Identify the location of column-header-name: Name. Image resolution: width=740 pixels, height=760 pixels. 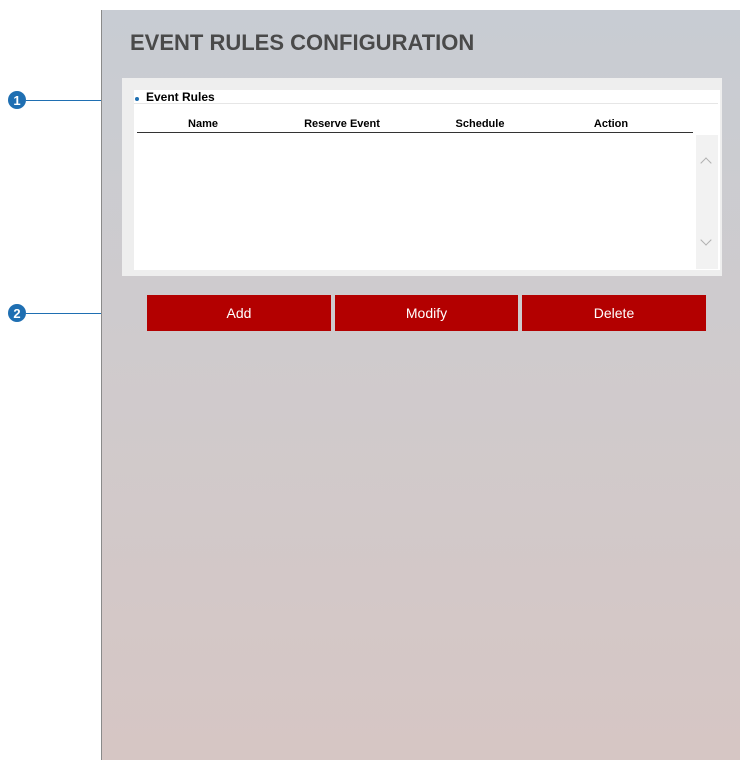
(203, 124).